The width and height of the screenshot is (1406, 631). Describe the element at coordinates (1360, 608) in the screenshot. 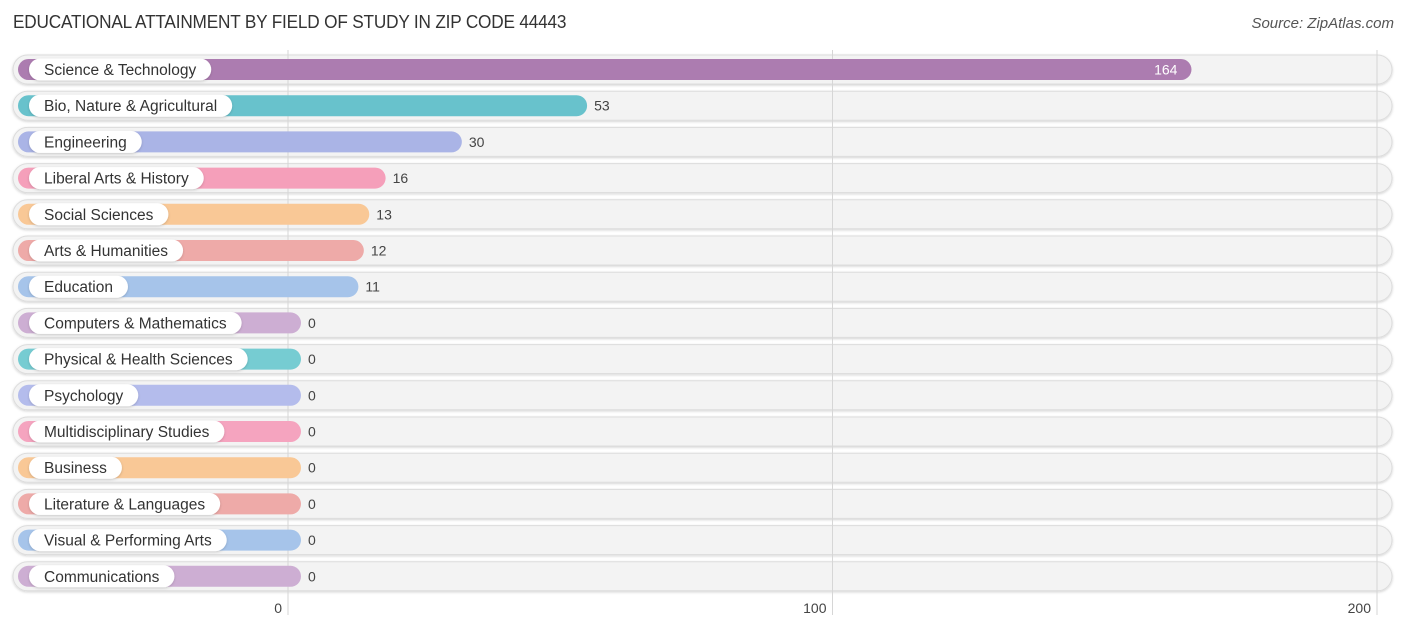

I see `x-tick-label: 200` at that location.